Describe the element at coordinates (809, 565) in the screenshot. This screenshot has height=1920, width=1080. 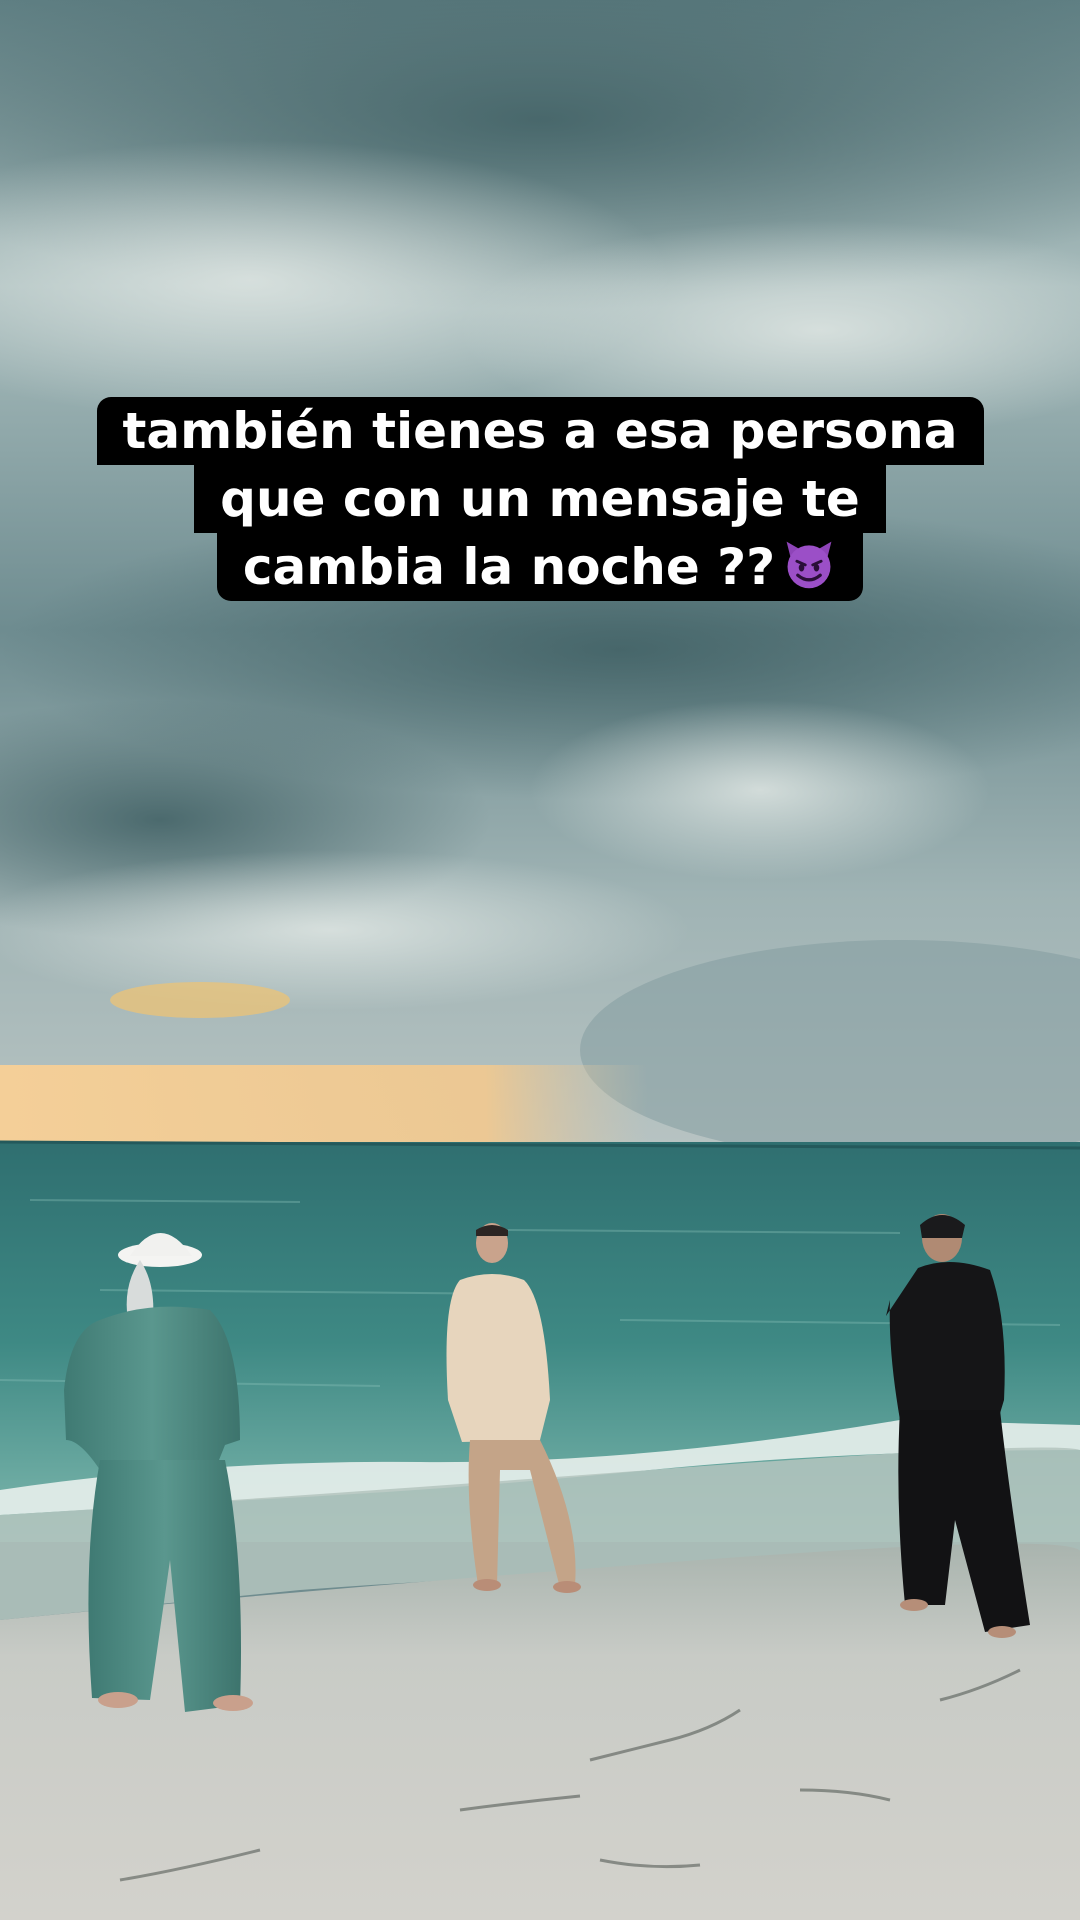
I see `smiling-devil-emoji-icon` at that location.